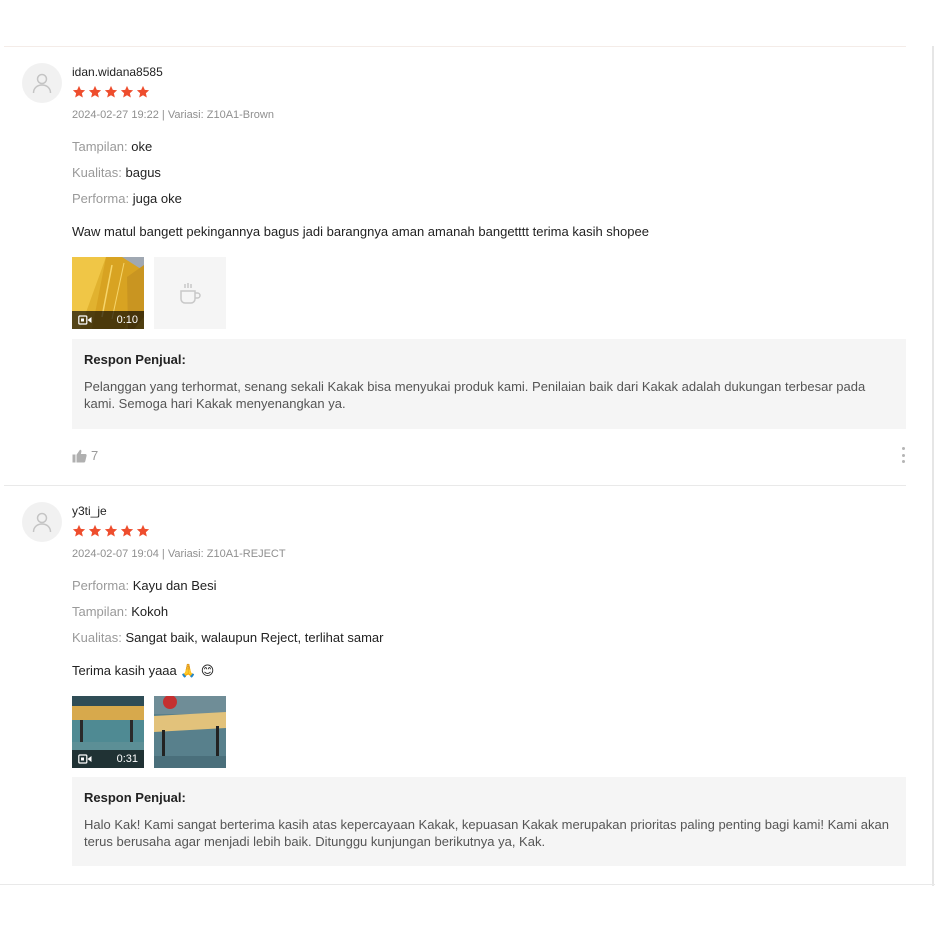  I want to click on reviewer-username: idan.widana8585, so click(117, 72).